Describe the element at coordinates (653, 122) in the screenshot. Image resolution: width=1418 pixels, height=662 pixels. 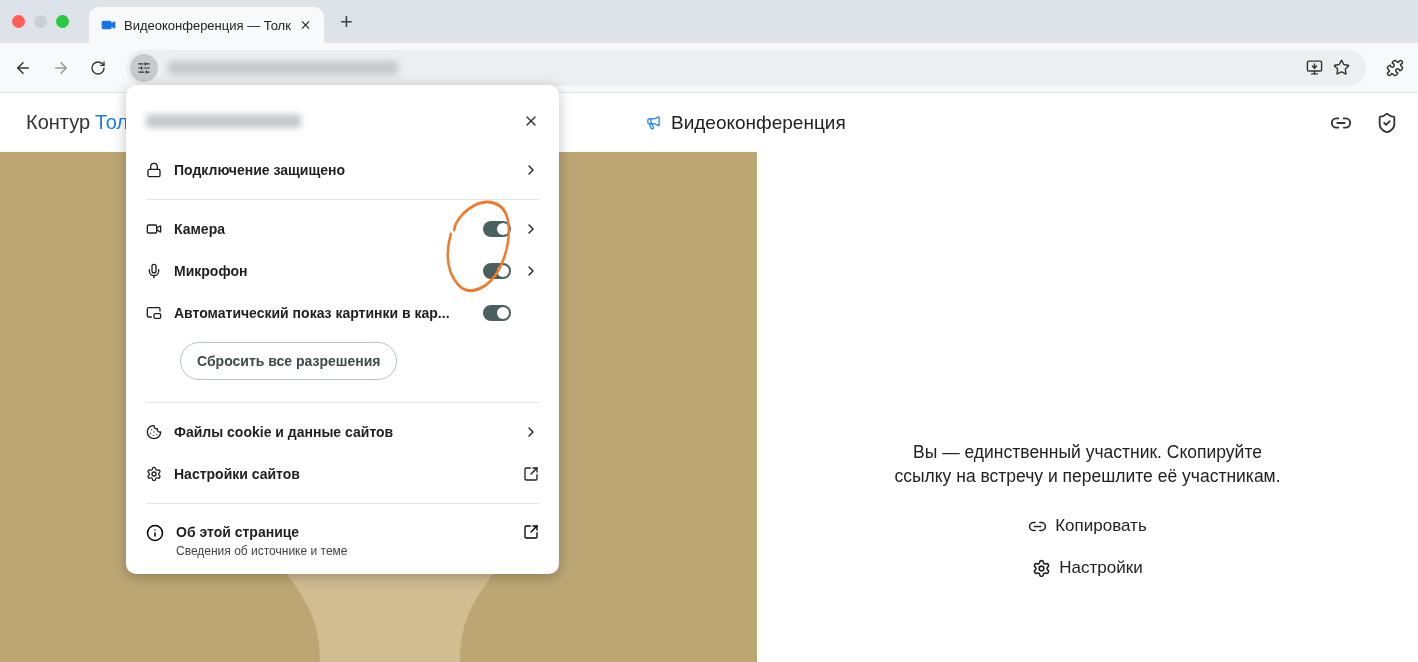
I see `megaphone-icon` at that location.